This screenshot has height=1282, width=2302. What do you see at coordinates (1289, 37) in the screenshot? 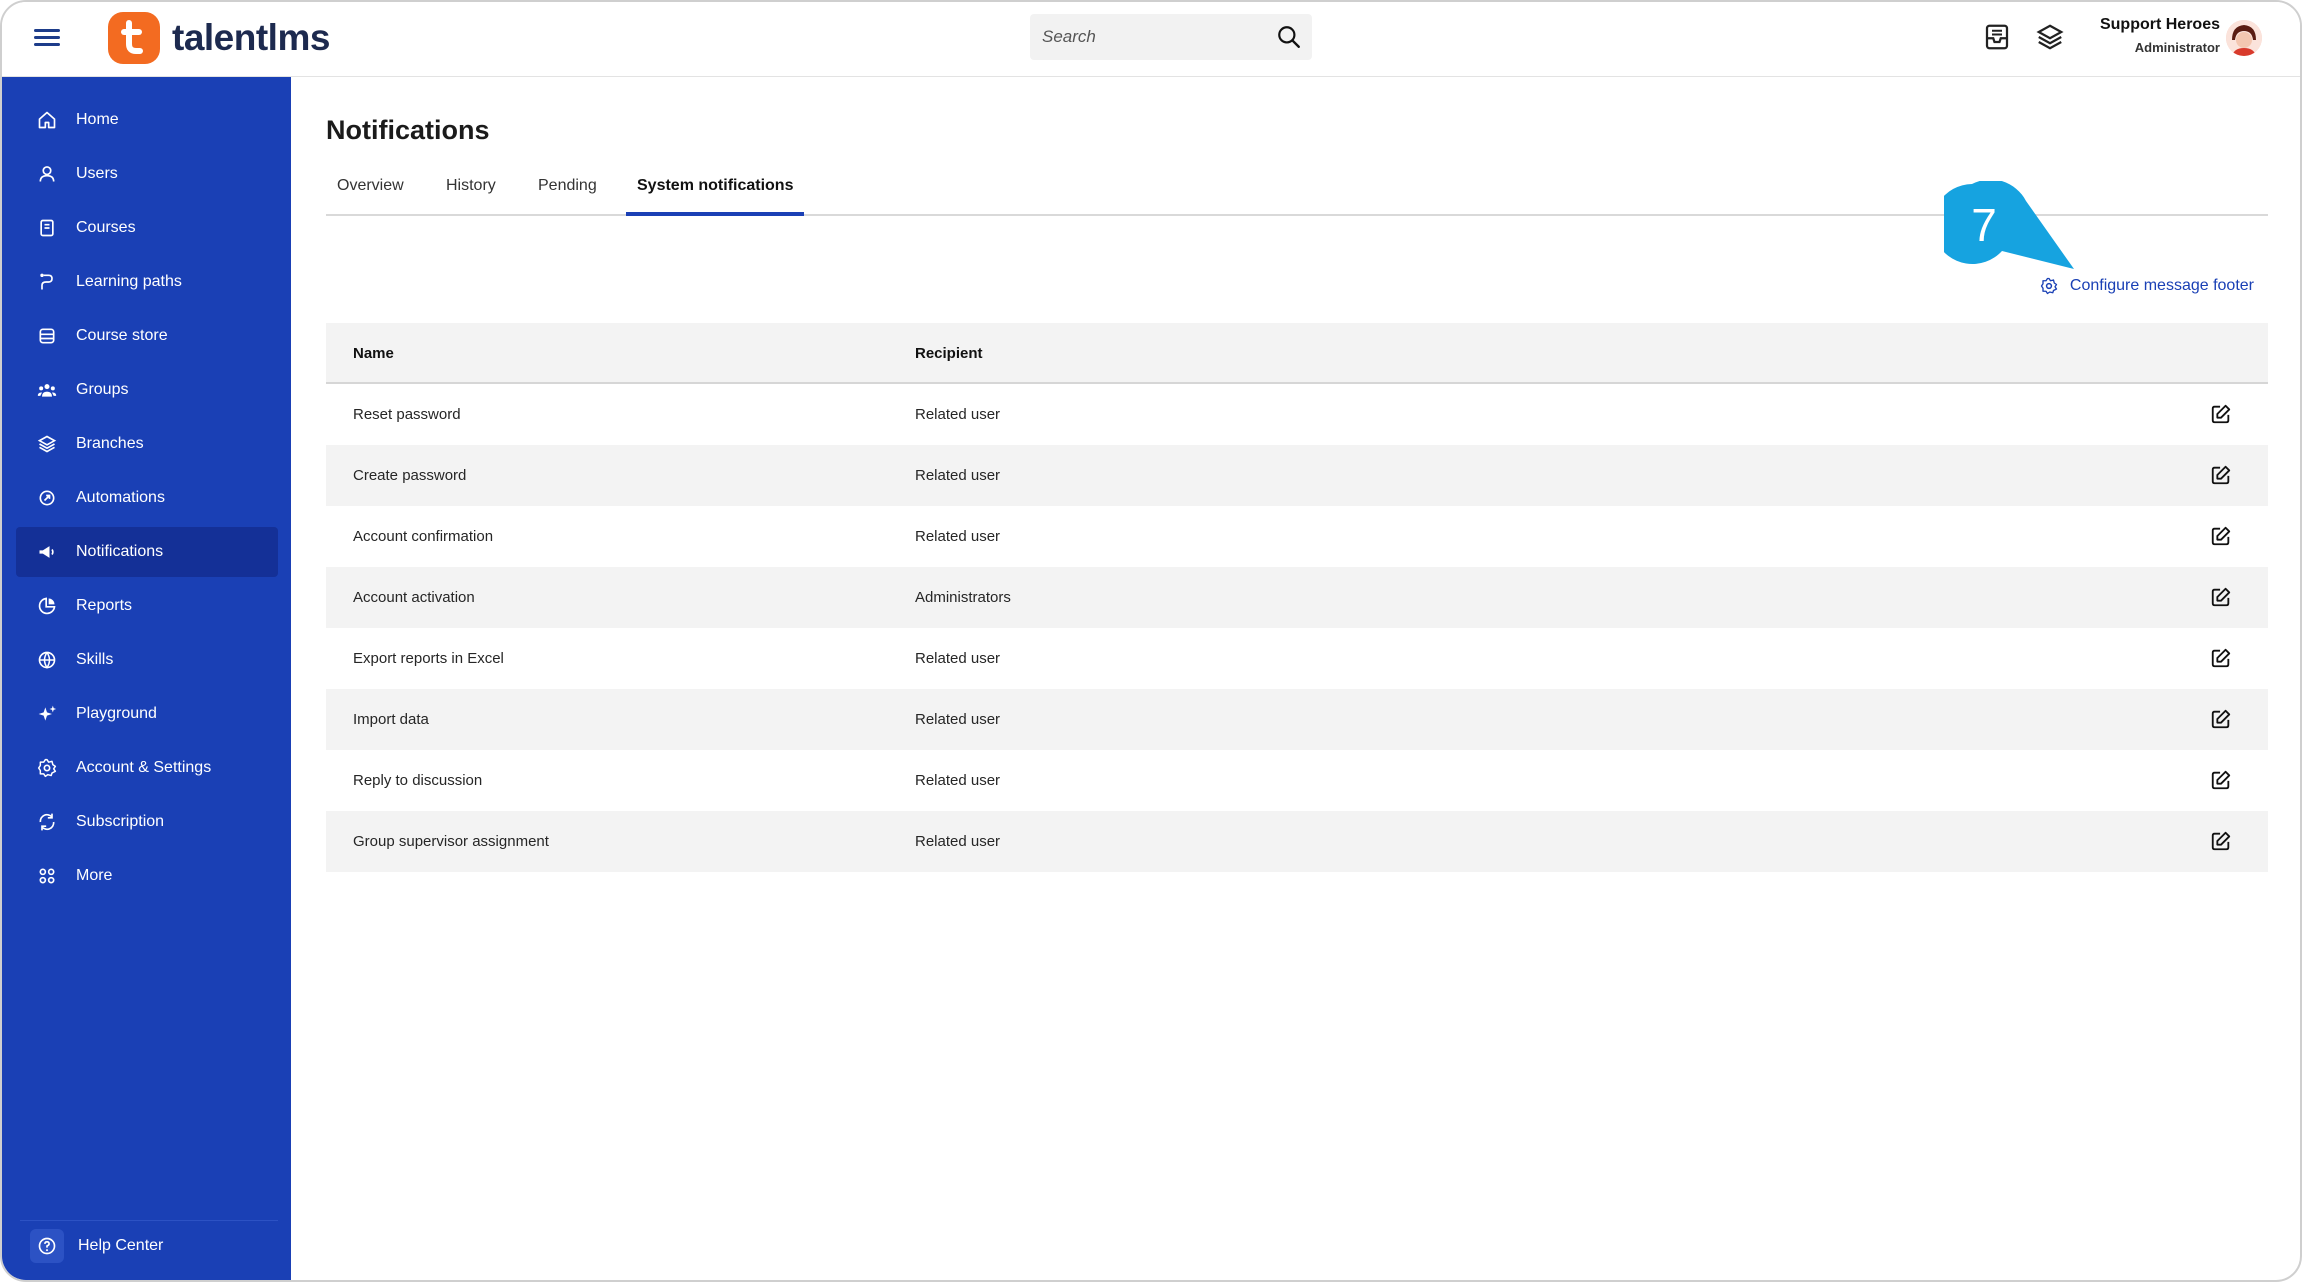
I see `search-icon` at bounding box center [1289, 37].